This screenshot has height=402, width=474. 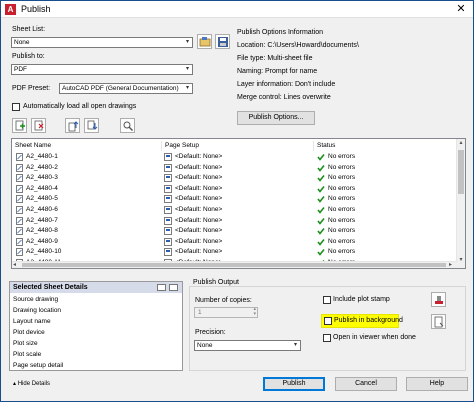 I want to click on cancel-button: Cancel, so click(x=366, y=384).